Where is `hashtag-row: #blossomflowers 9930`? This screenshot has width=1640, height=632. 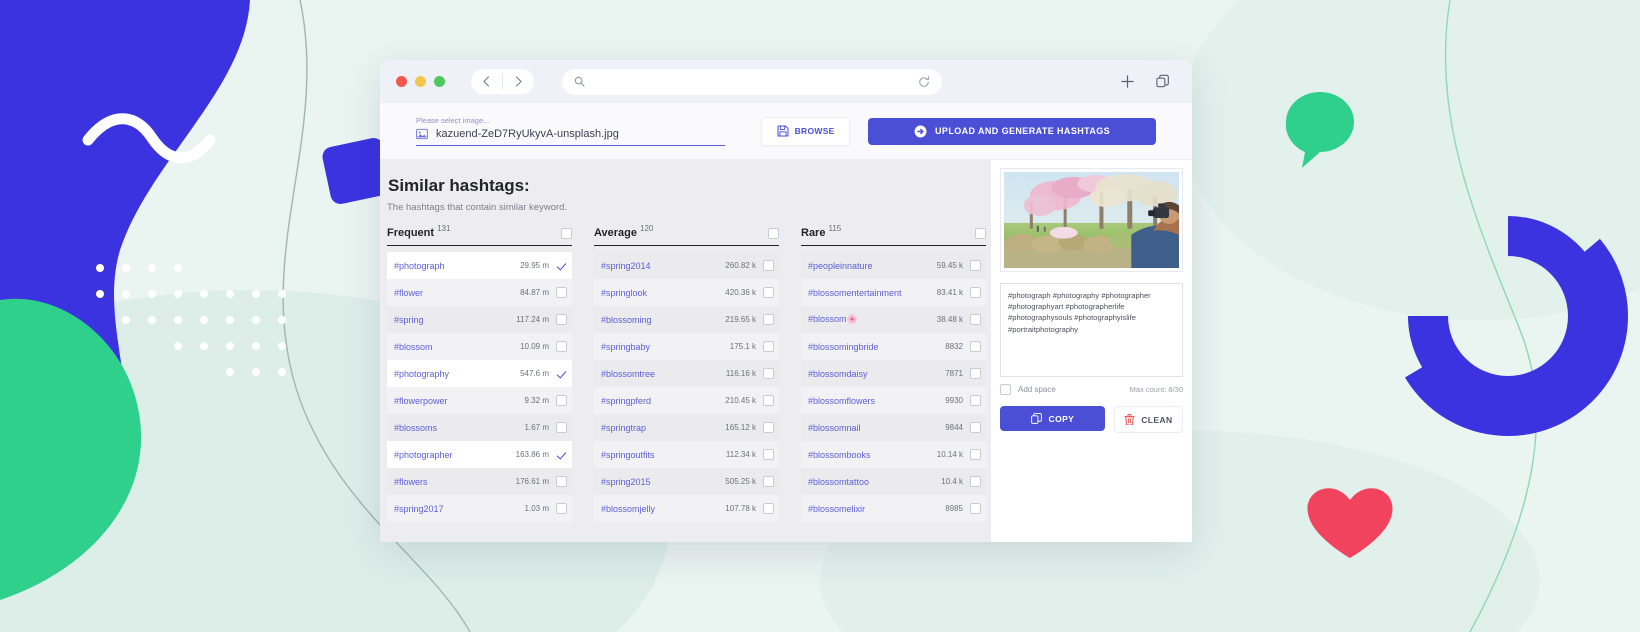
hashtag-row: #blossomflowers 9930 is located at coordinates (893, 400).